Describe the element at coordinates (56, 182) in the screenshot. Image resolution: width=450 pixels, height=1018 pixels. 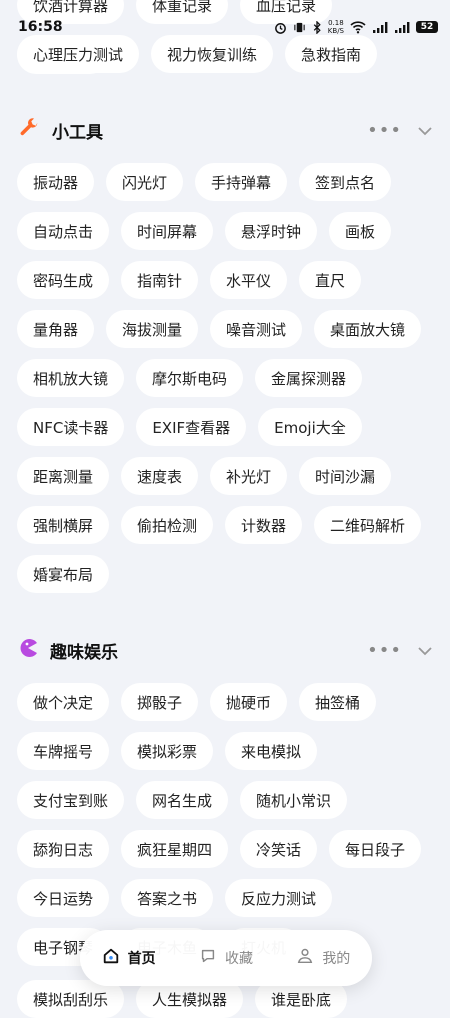
I see `tool-chip: 振动器` at that location.